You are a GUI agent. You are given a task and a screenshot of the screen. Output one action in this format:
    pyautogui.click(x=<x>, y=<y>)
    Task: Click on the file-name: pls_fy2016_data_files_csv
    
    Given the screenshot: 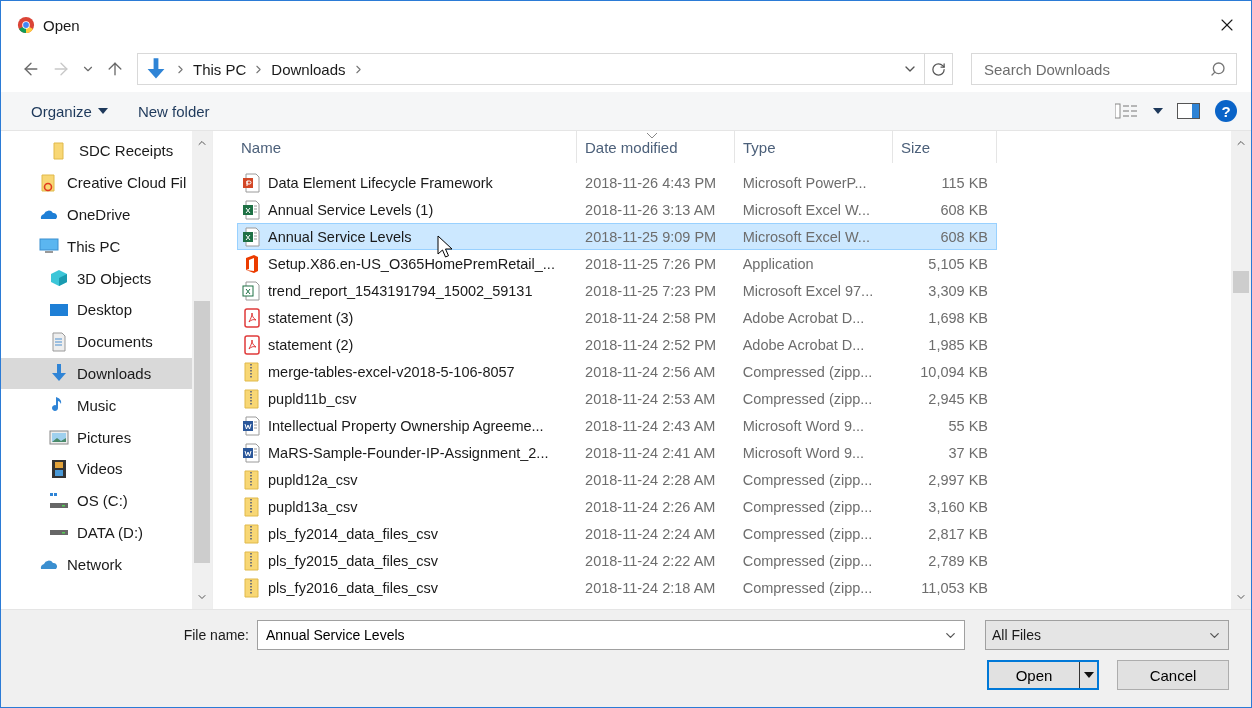 What is the action you would take?
    pyautogui.click(x=353, y=587)
    